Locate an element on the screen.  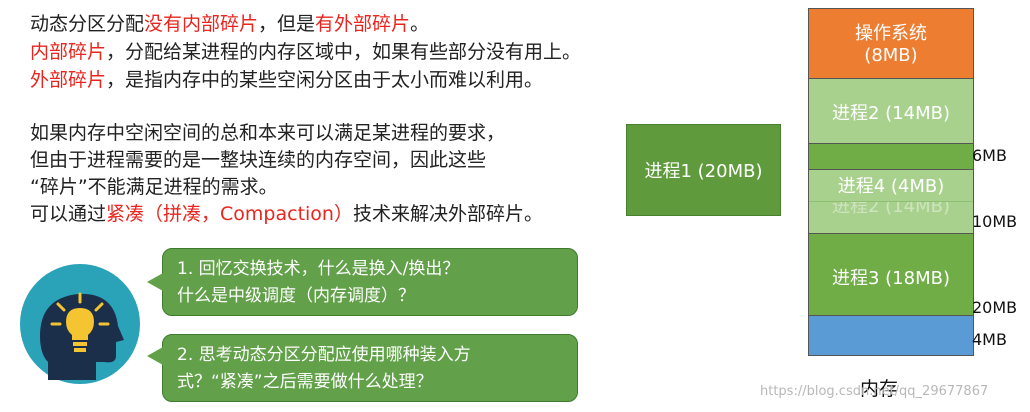
has-external-fragment-text: 有外部碎片 is located at coordinates (363, 24).